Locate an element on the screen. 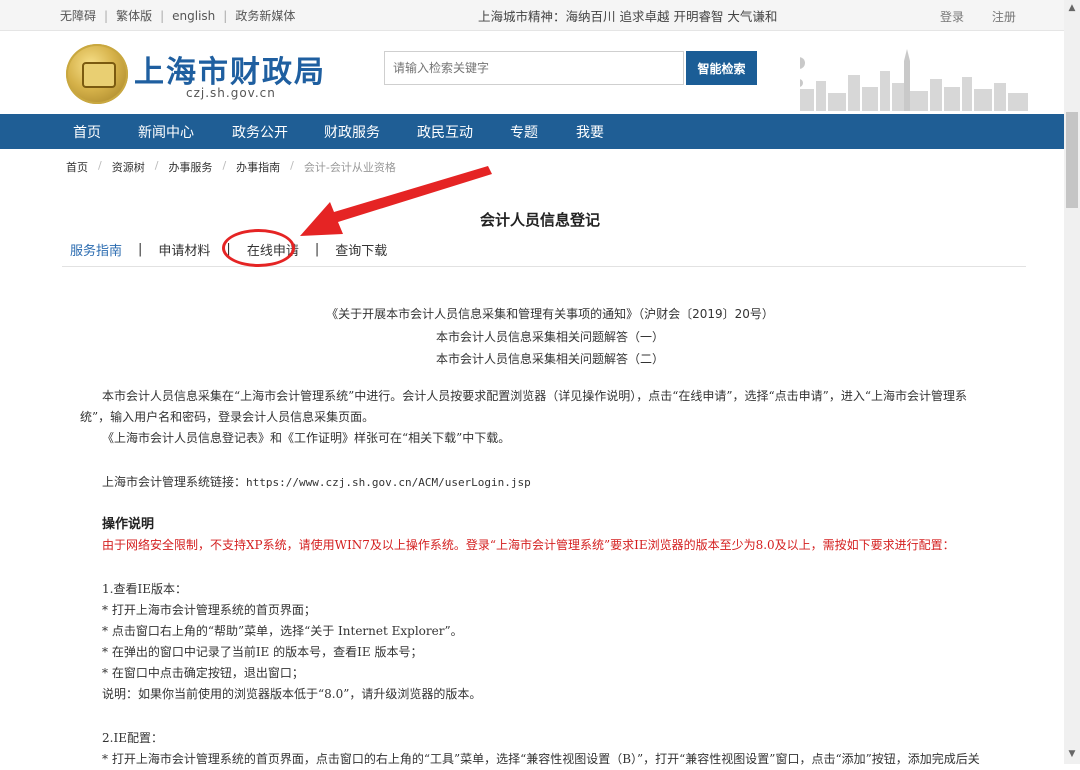 Image resolution: width=1080 pixels, height=770 pixels. register-link: 注册 is located at coordinates (1004, 17).